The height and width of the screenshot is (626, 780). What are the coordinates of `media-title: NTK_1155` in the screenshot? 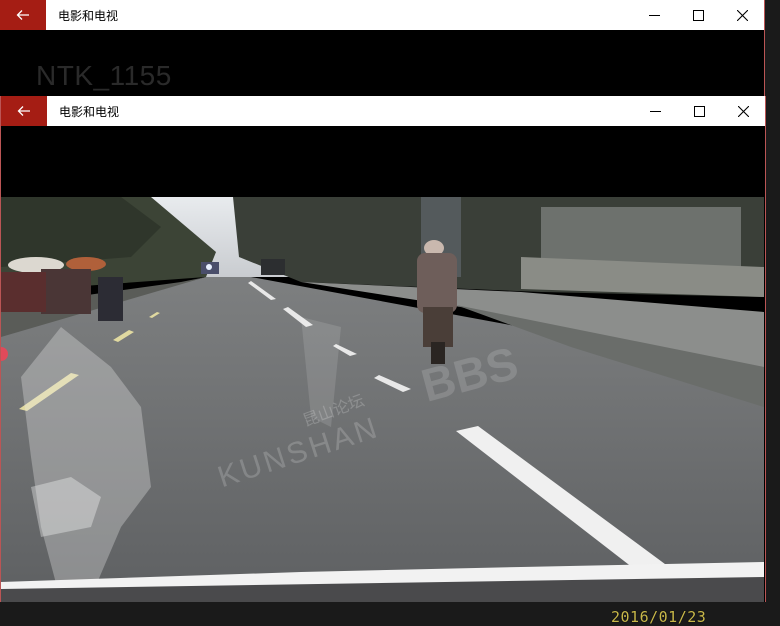 It's located at (104, 75).